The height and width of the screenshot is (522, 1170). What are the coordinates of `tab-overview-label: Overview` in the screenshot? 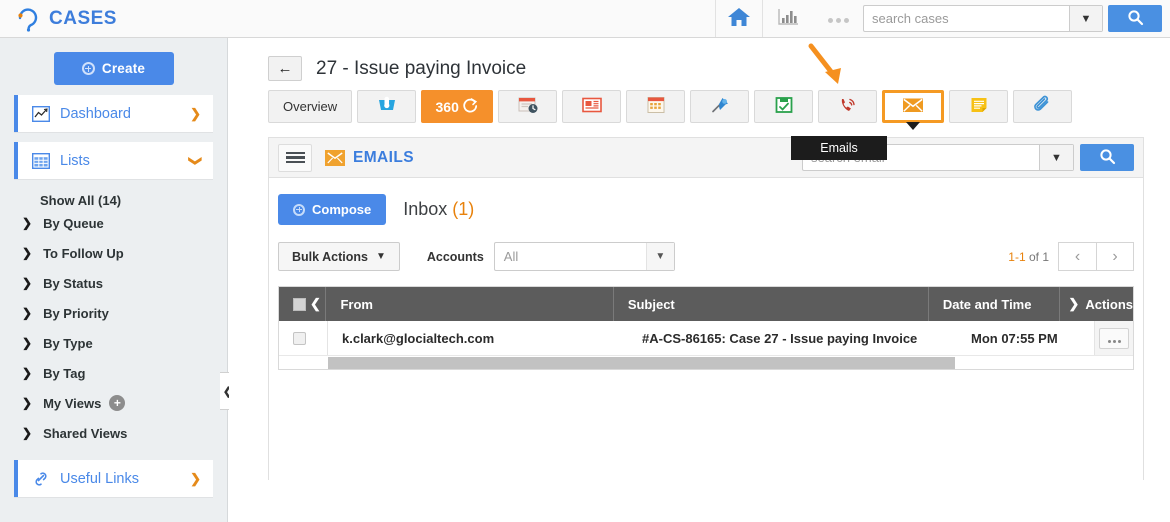 It's located at (310, 106).